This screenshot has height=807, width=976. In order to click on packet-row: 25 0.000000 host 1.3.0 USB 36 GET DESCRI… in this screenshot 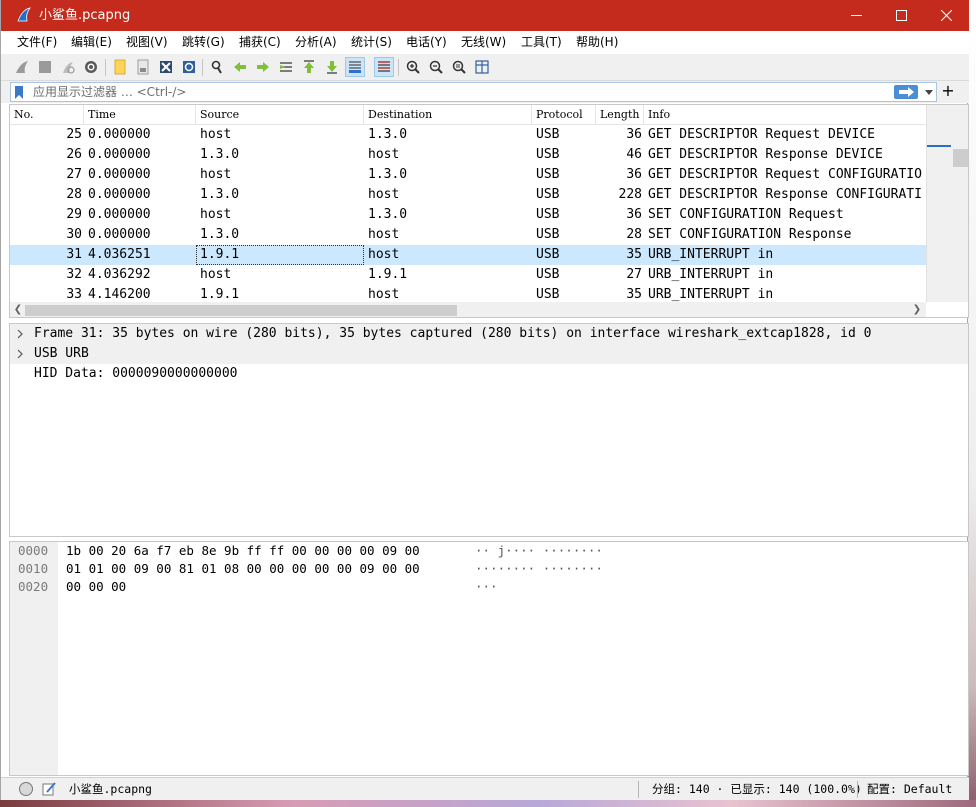, I will do `click(468, 135)`.